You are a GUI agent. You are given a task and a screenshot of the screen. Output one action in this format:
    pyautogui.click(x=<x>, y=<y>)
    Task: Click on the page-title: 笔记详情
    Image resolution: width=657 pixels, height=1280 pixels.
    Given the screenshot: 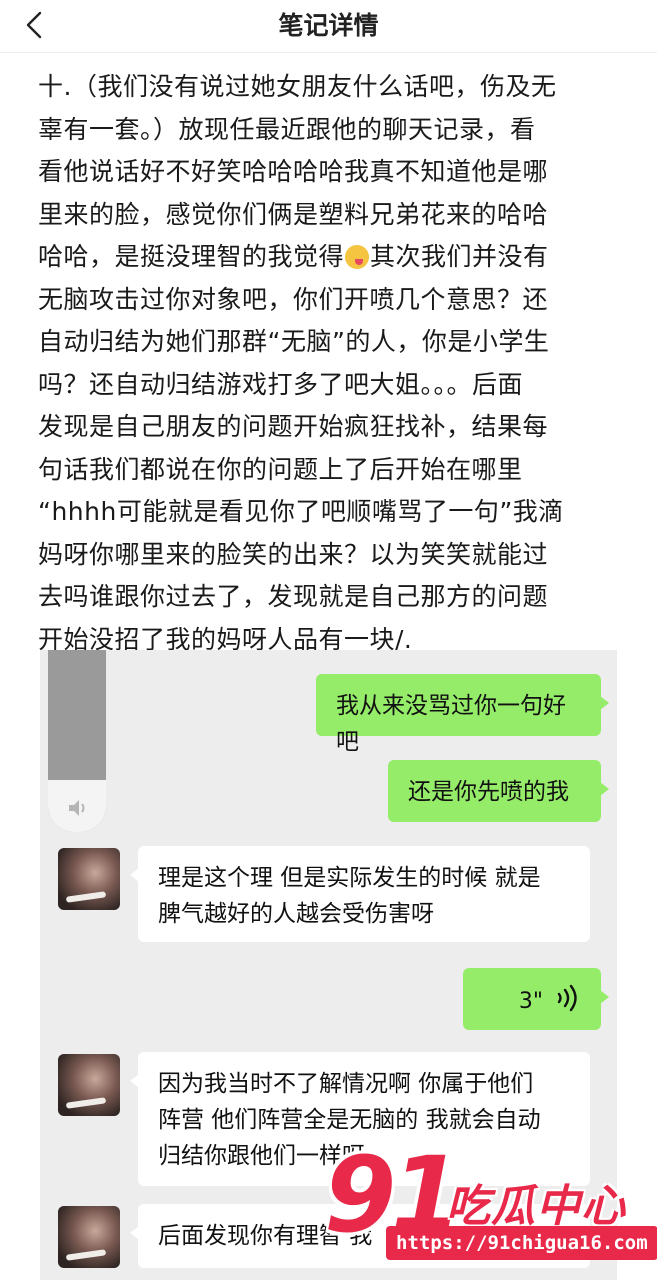 What is the action you would take?
    pyautogui.click(x=328, y=25)
    